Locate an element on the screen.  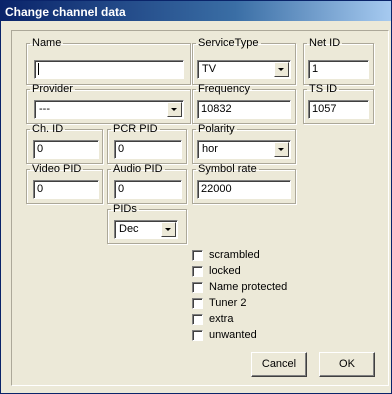
frequency-field: 10832 is located at coordinates (244, 109).